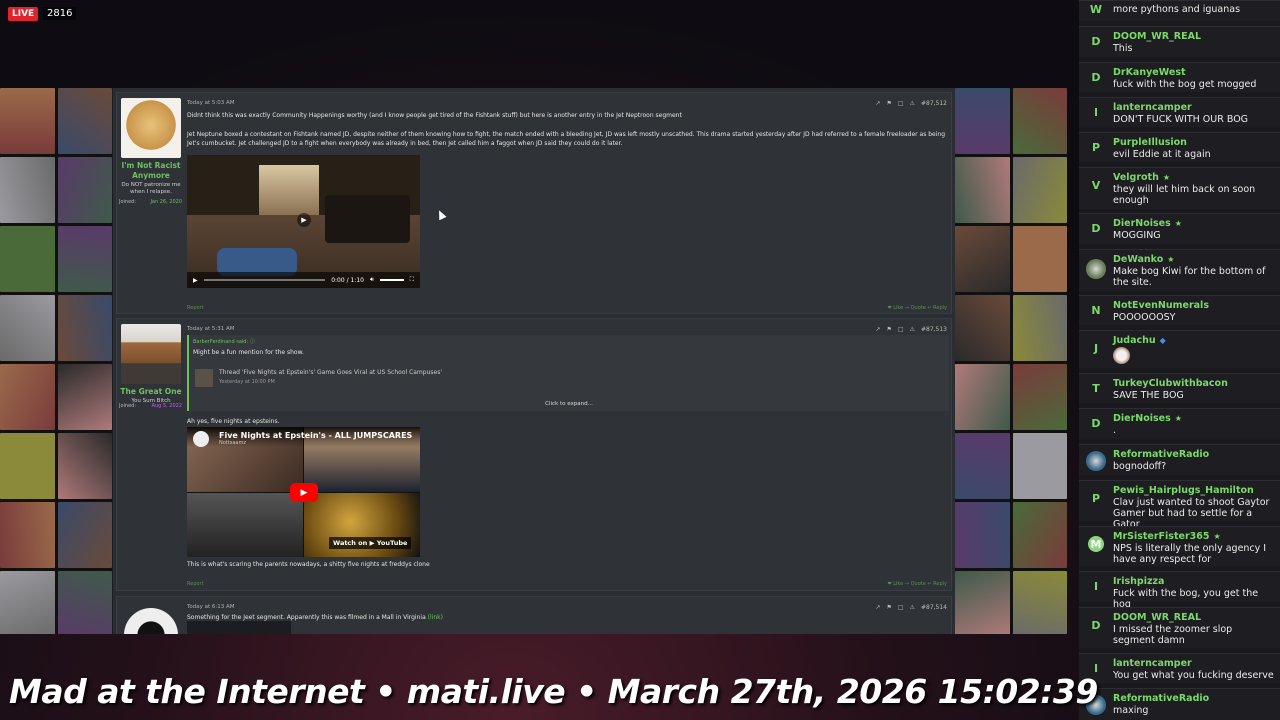  I want to click on yt-channel: Nottsaamz, so click(319, 443).